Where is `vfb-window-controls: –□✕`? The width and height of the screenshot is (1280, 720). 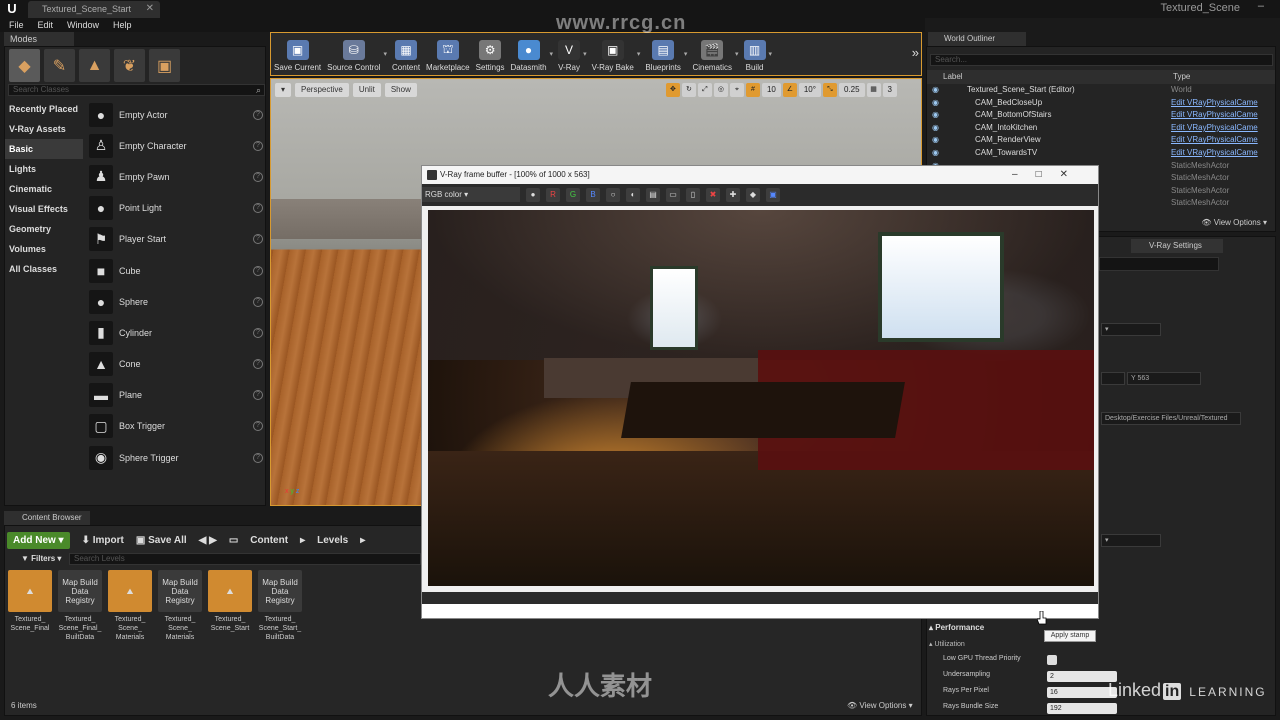
vfb-window-controls: –□✕ is located at coordinates (1049, 175).